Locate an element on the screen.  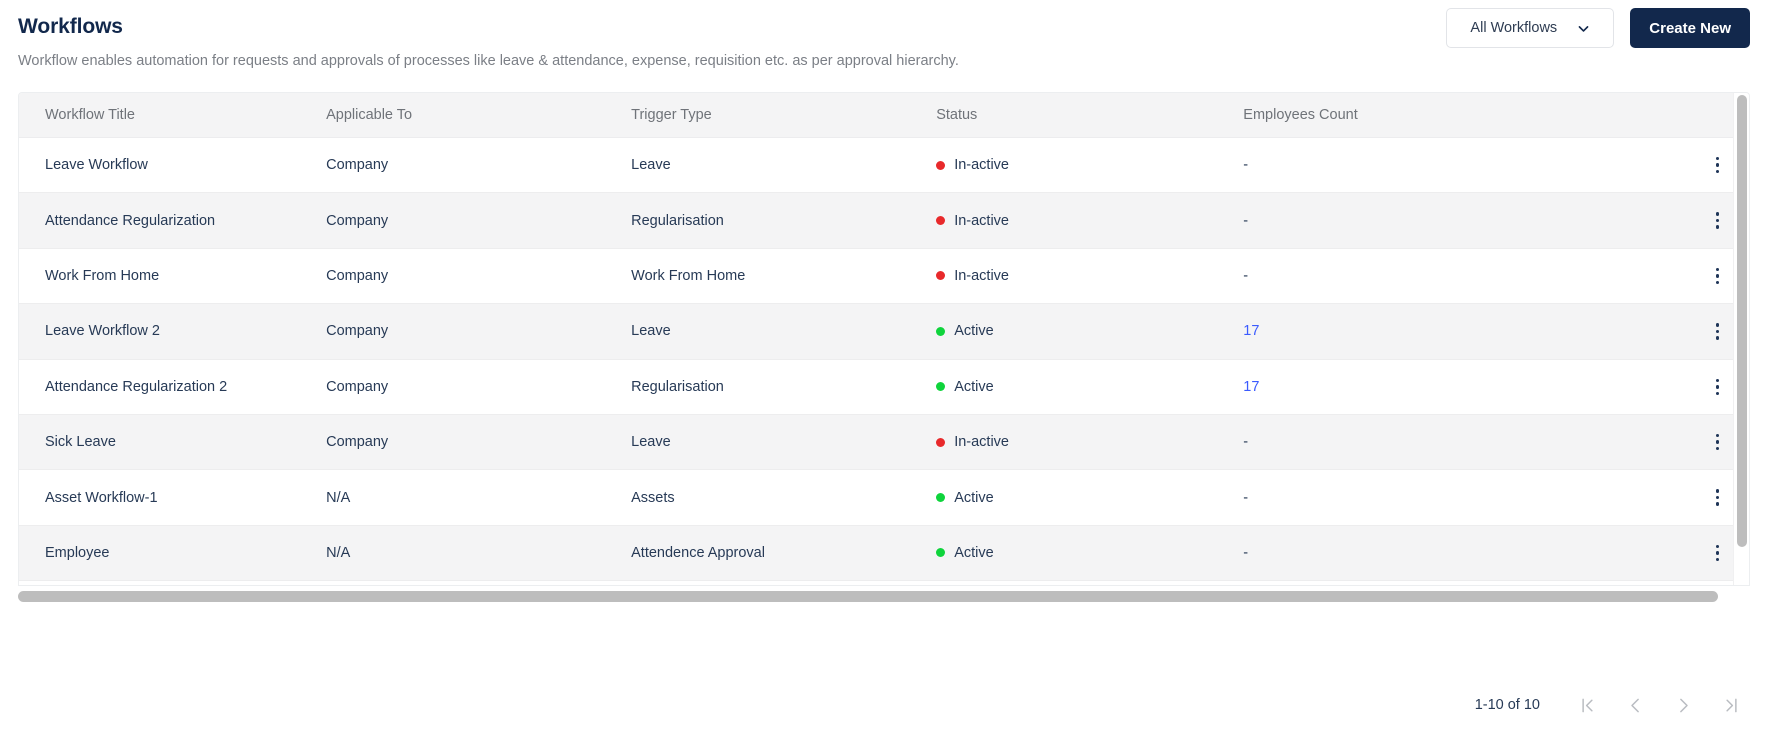
cell-trigger-type: Leave is located at coordinates (784, 165).